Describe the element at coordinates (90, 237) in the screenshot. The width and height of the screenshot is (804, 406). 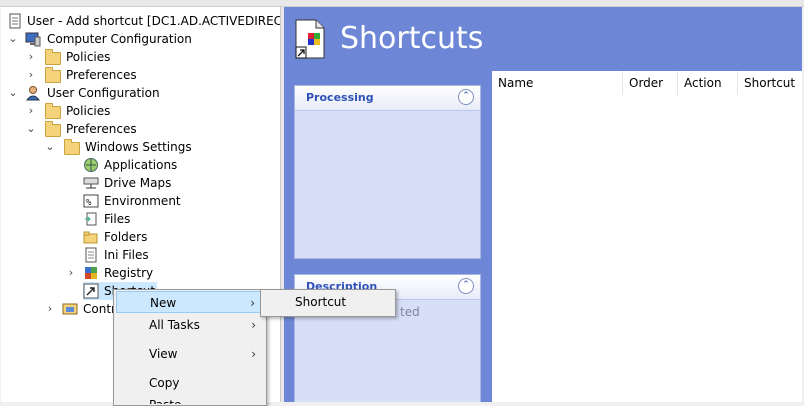
I see `folders-icon` at that location.